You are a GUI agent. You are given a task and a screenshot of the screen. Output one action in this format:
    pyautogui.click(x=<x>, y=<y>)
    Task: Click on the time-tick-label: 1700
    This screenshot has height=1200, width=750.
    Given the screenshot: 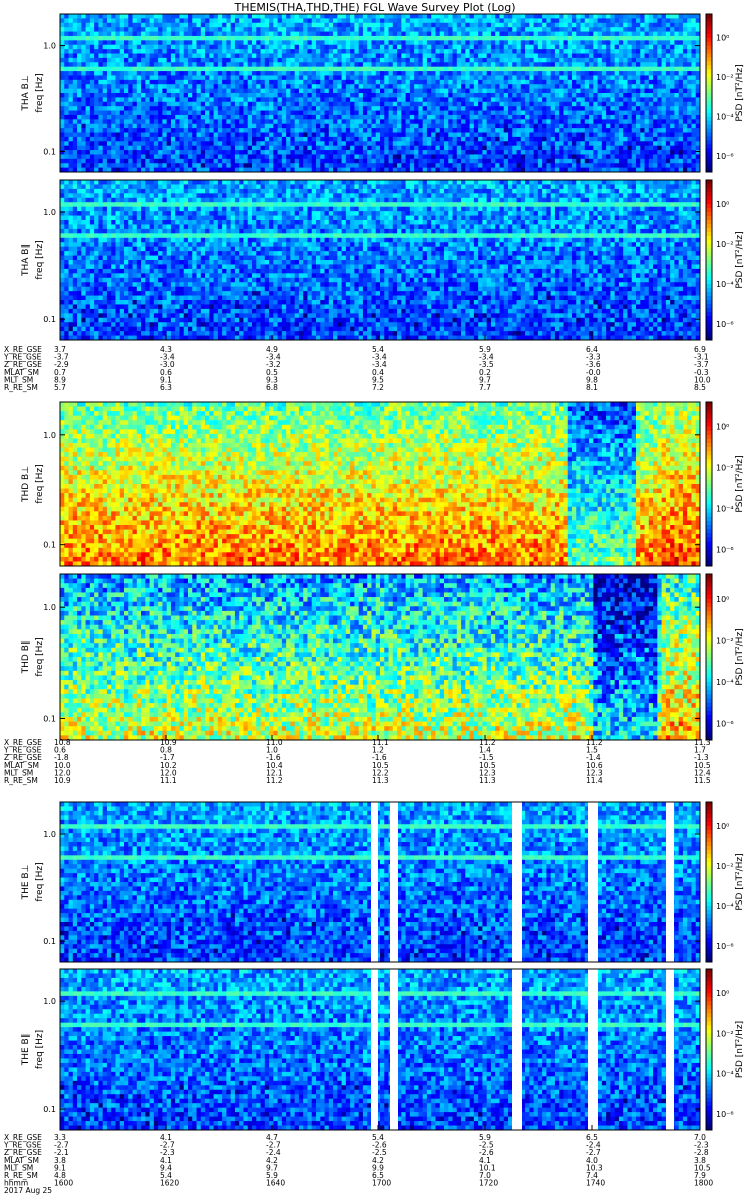 What is the action you would take?
    pyautogui.click(x=381, y=1183)
    